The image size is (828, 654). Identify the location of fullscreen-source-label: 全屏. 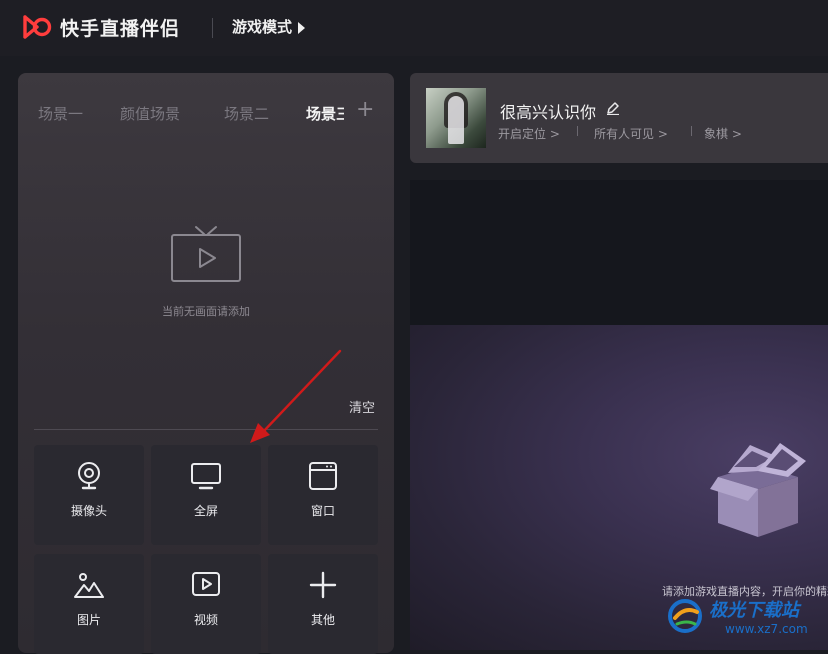
(205, 511).